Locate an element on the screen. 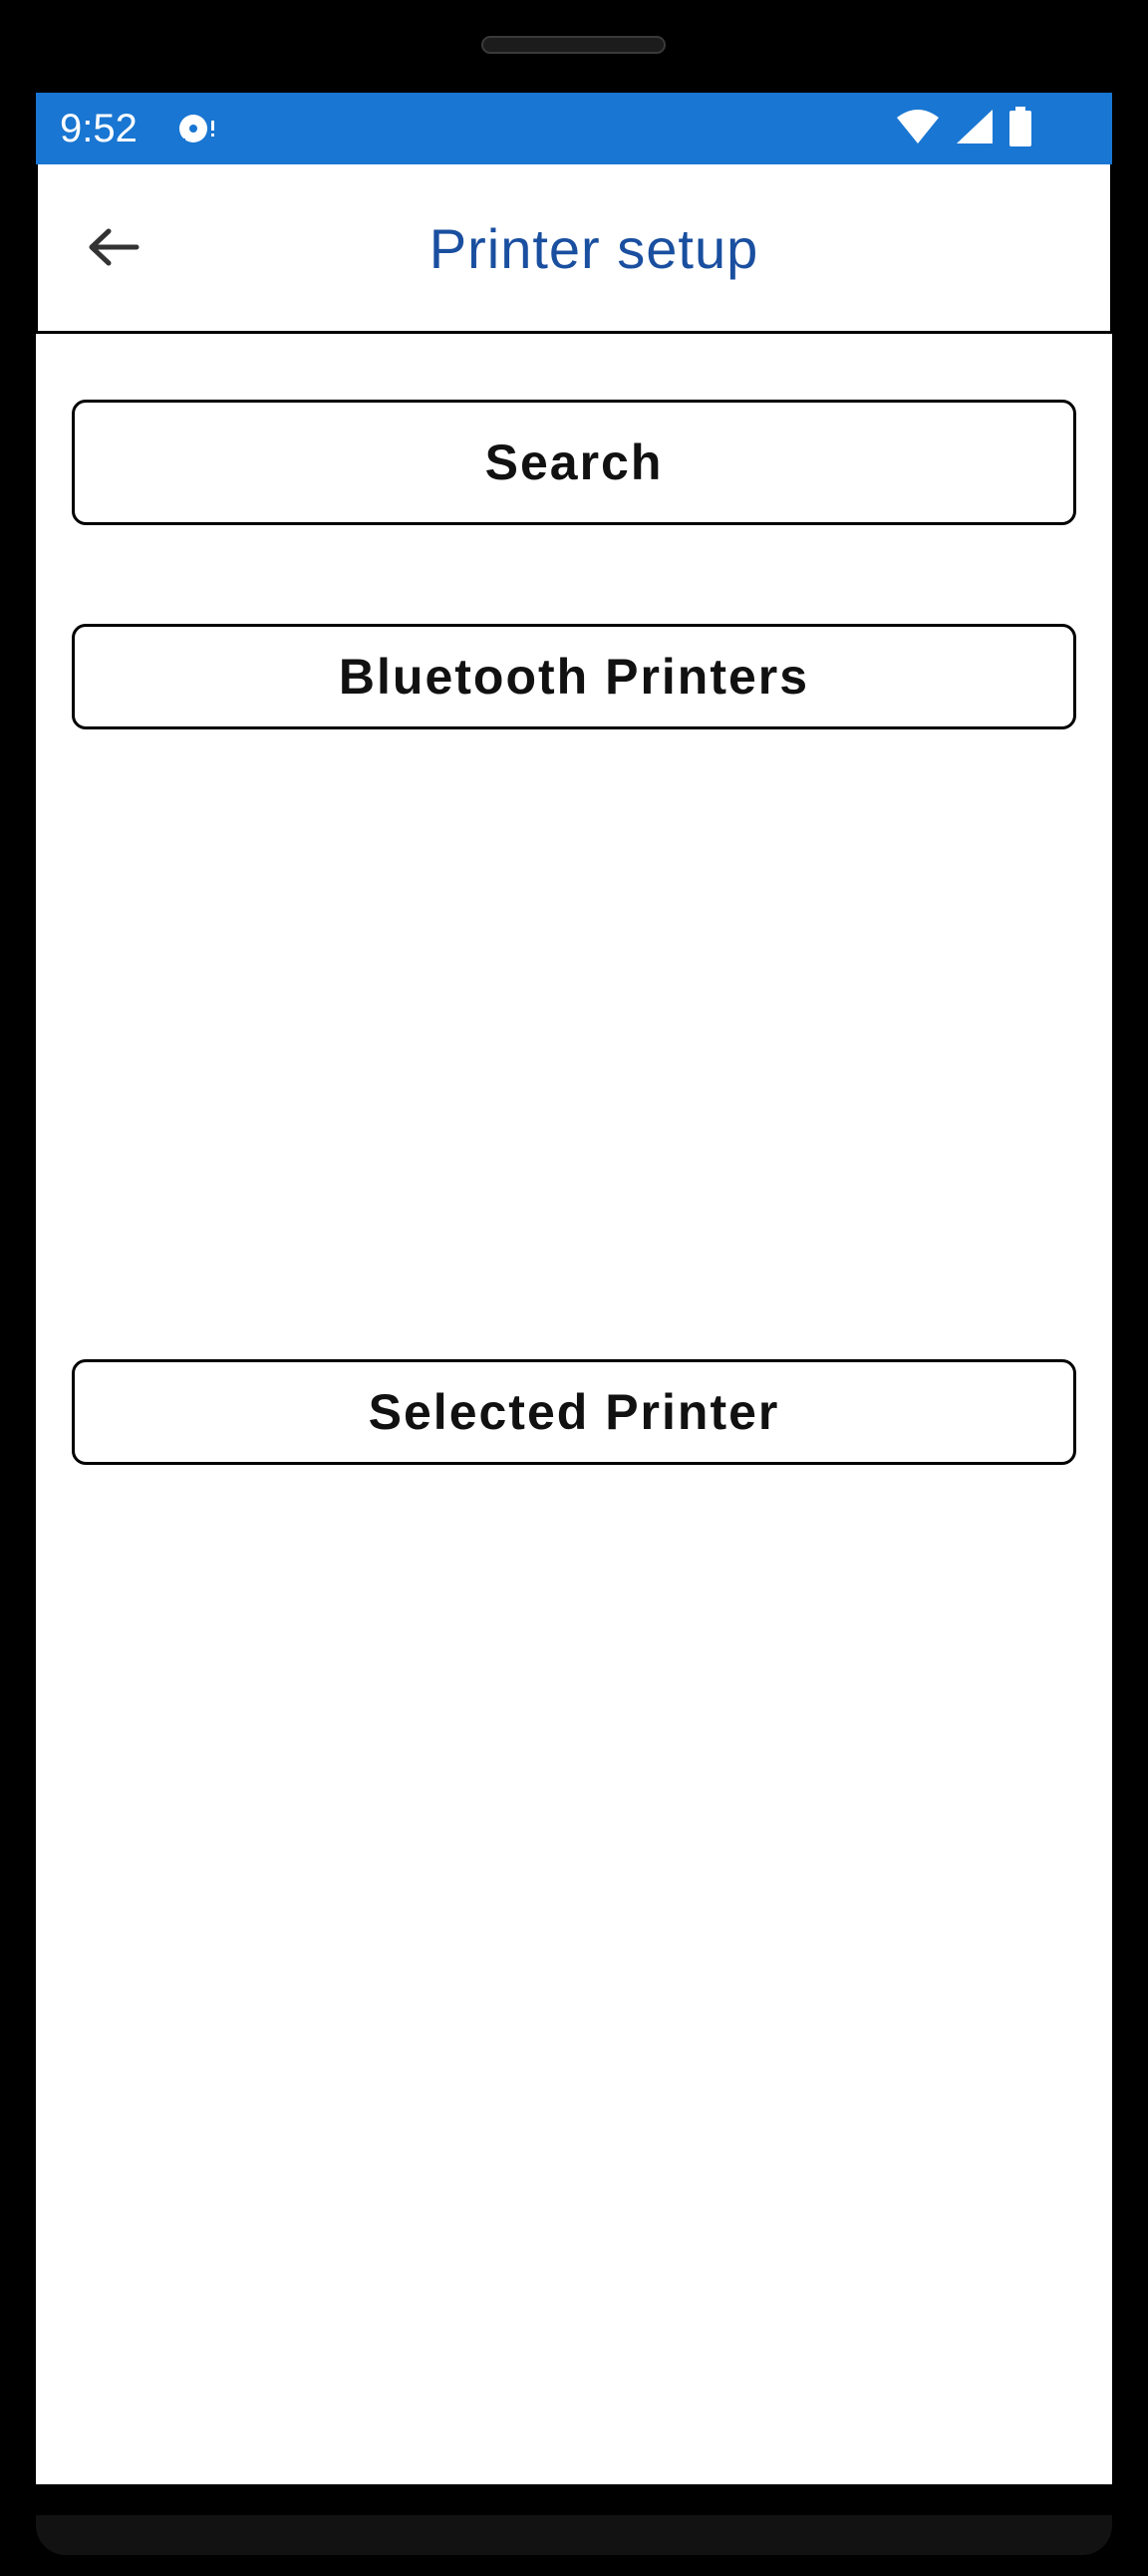 This screenshot has height=2576, width=1148. status-icons is located at coordinates (963, 128).